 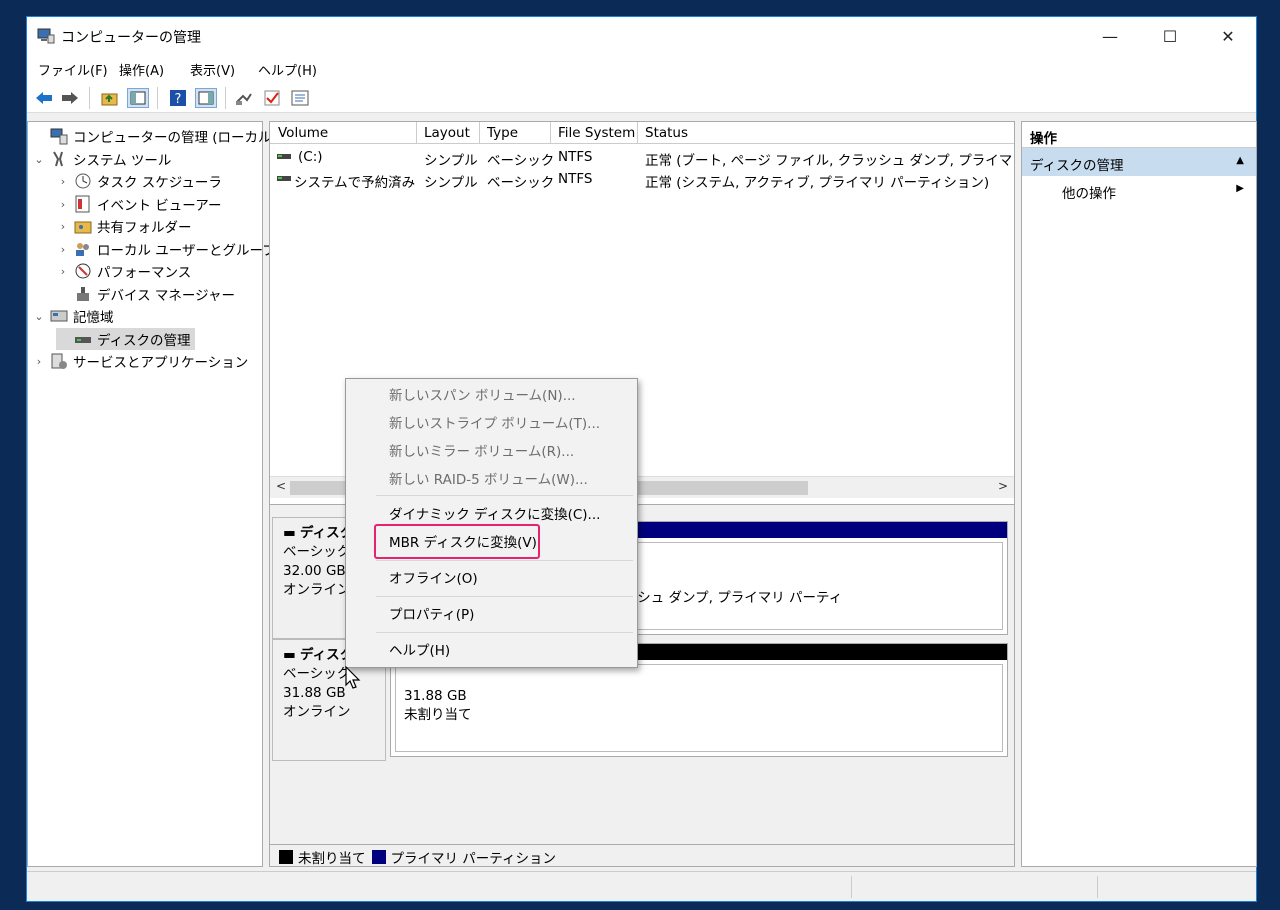 I want to click on check-button, so click(x=272, y=98).